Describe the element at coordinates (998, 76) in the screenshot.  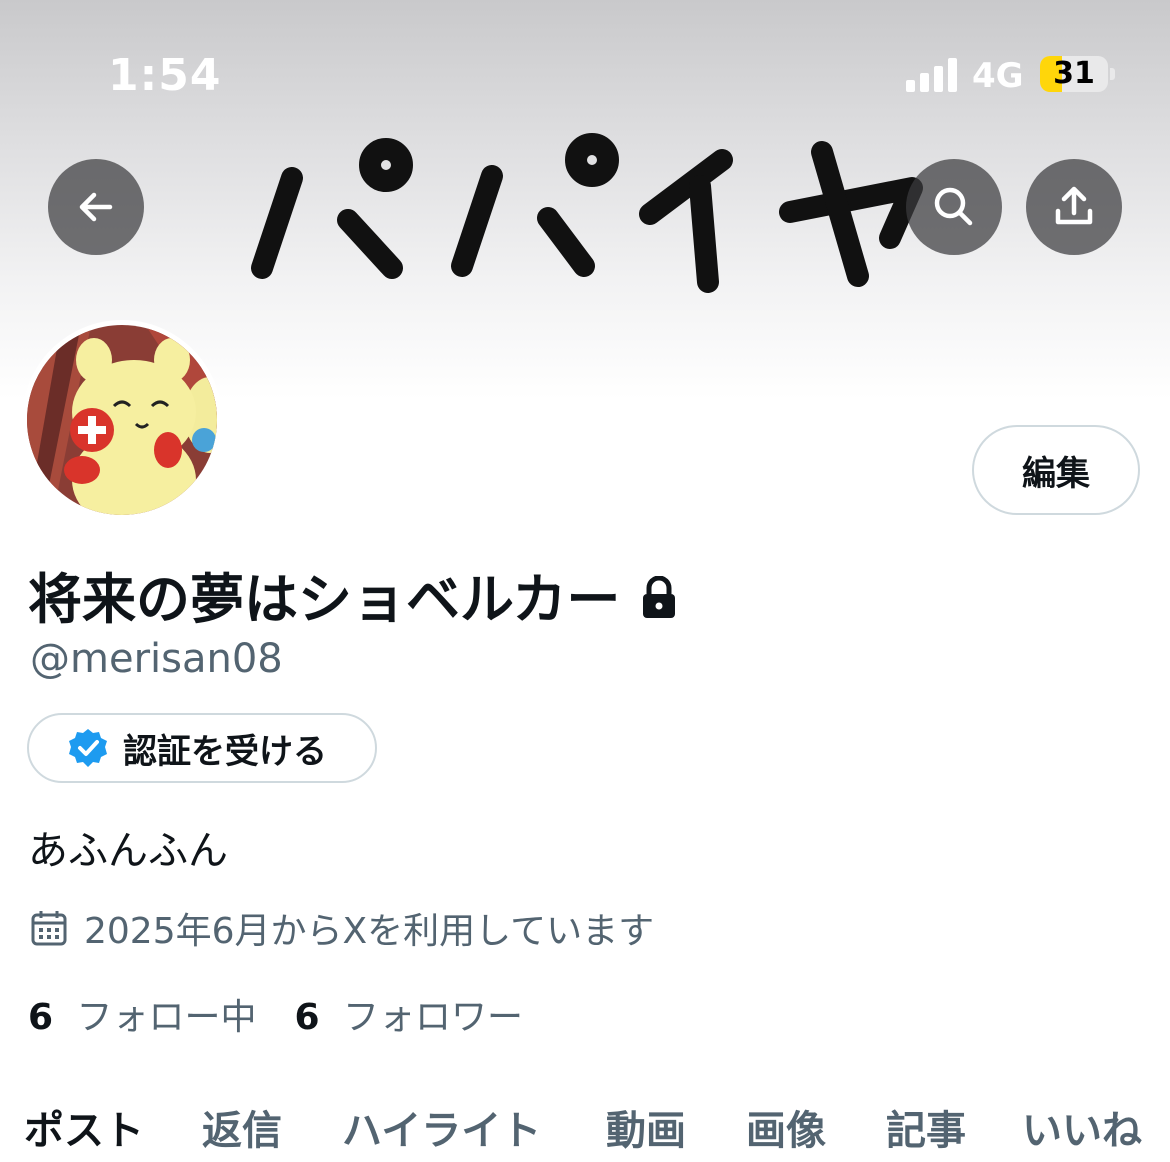
I see `network-type: 4G` at that location.